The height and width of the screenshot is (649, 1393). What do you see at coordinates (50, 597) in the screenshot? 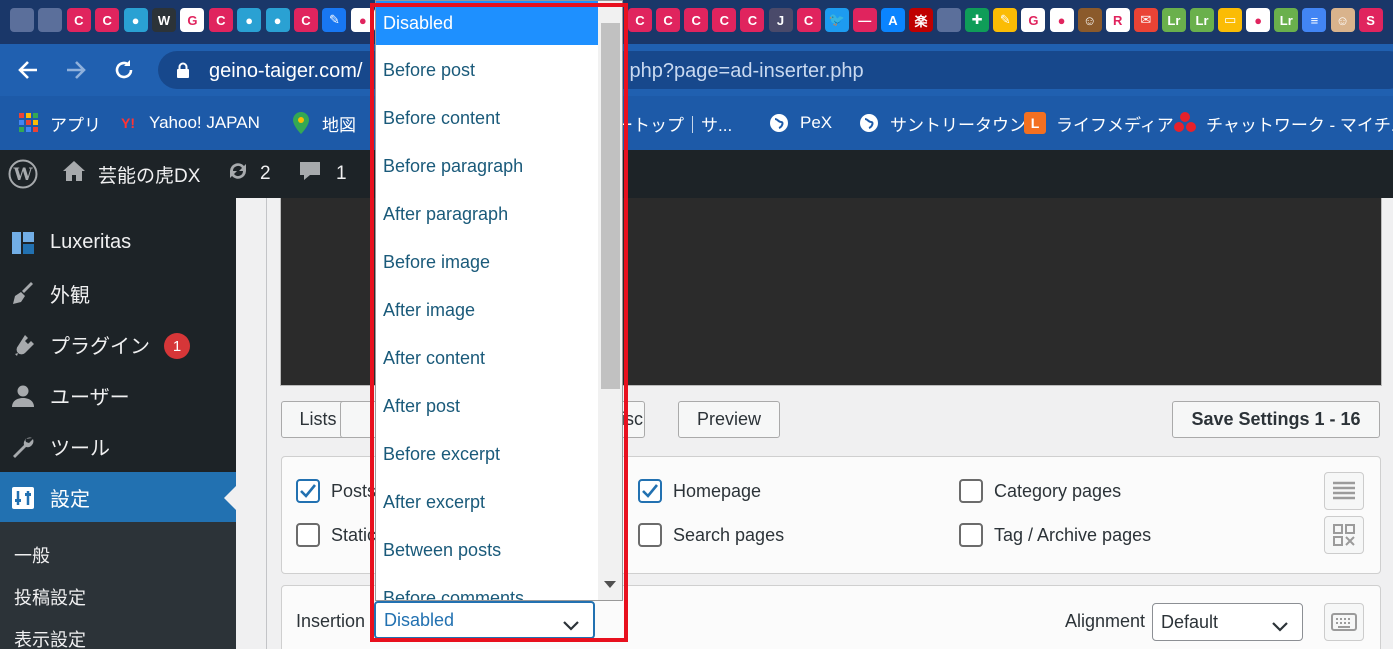
I see `submenu-item-writing: 投稿設定` at bounding box center [50, 597].